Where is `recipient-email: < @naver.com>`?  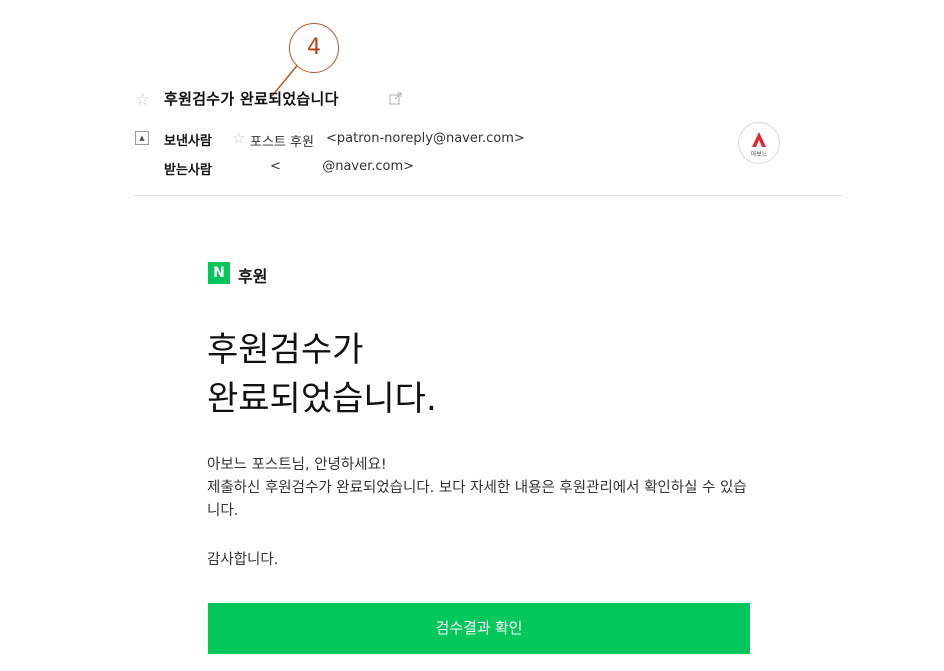 recipient-email: < @naver.com> is located at coordinates (342, 166).